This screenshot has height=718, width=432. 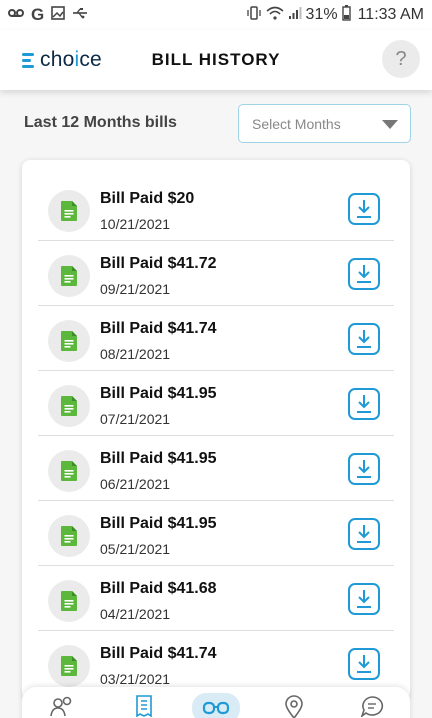 I want to click on bill-date: 09/21/2021, so click(x=135, y=289).